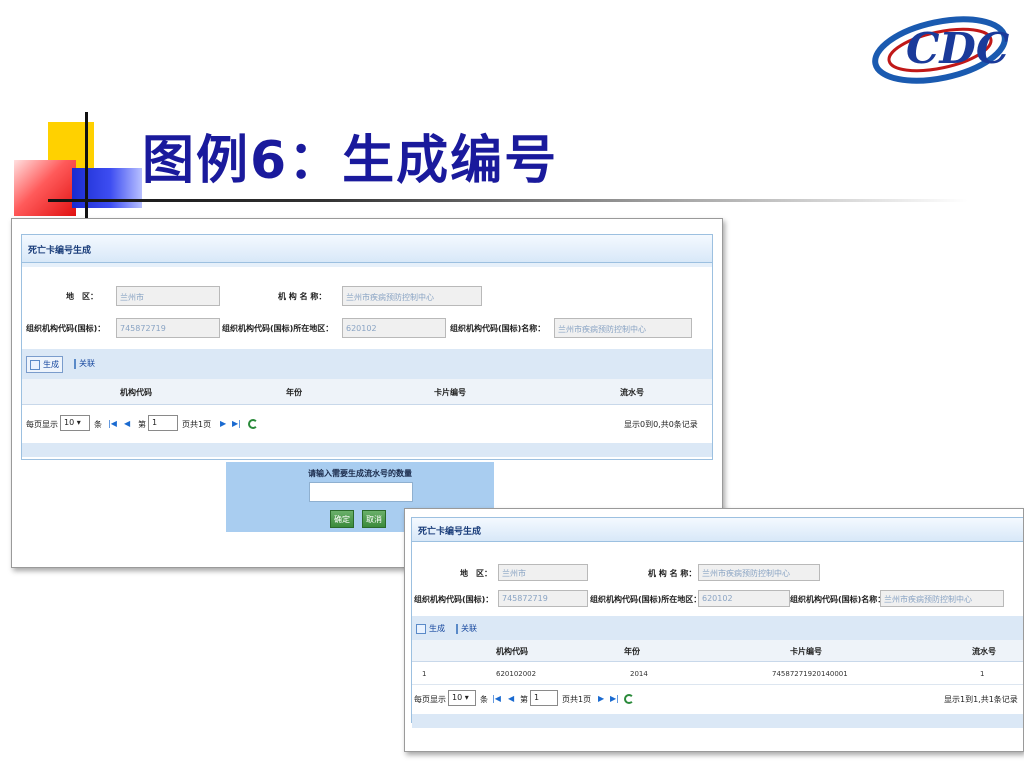  Describe the element at coordinates (958, 48) in the screenshot. I see `svg-text: CDC` at that location.